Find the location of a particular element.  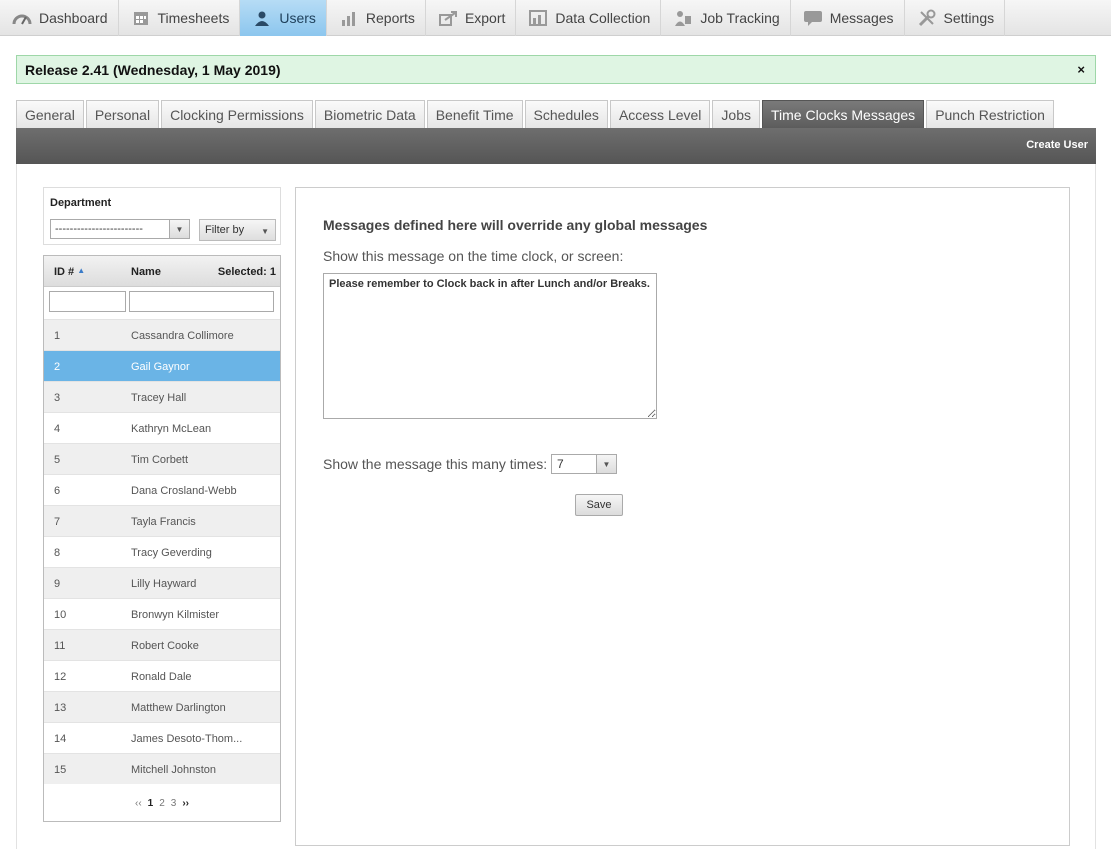

table-row: 9 Lilly Hayward is located at coordinates (162, 582).